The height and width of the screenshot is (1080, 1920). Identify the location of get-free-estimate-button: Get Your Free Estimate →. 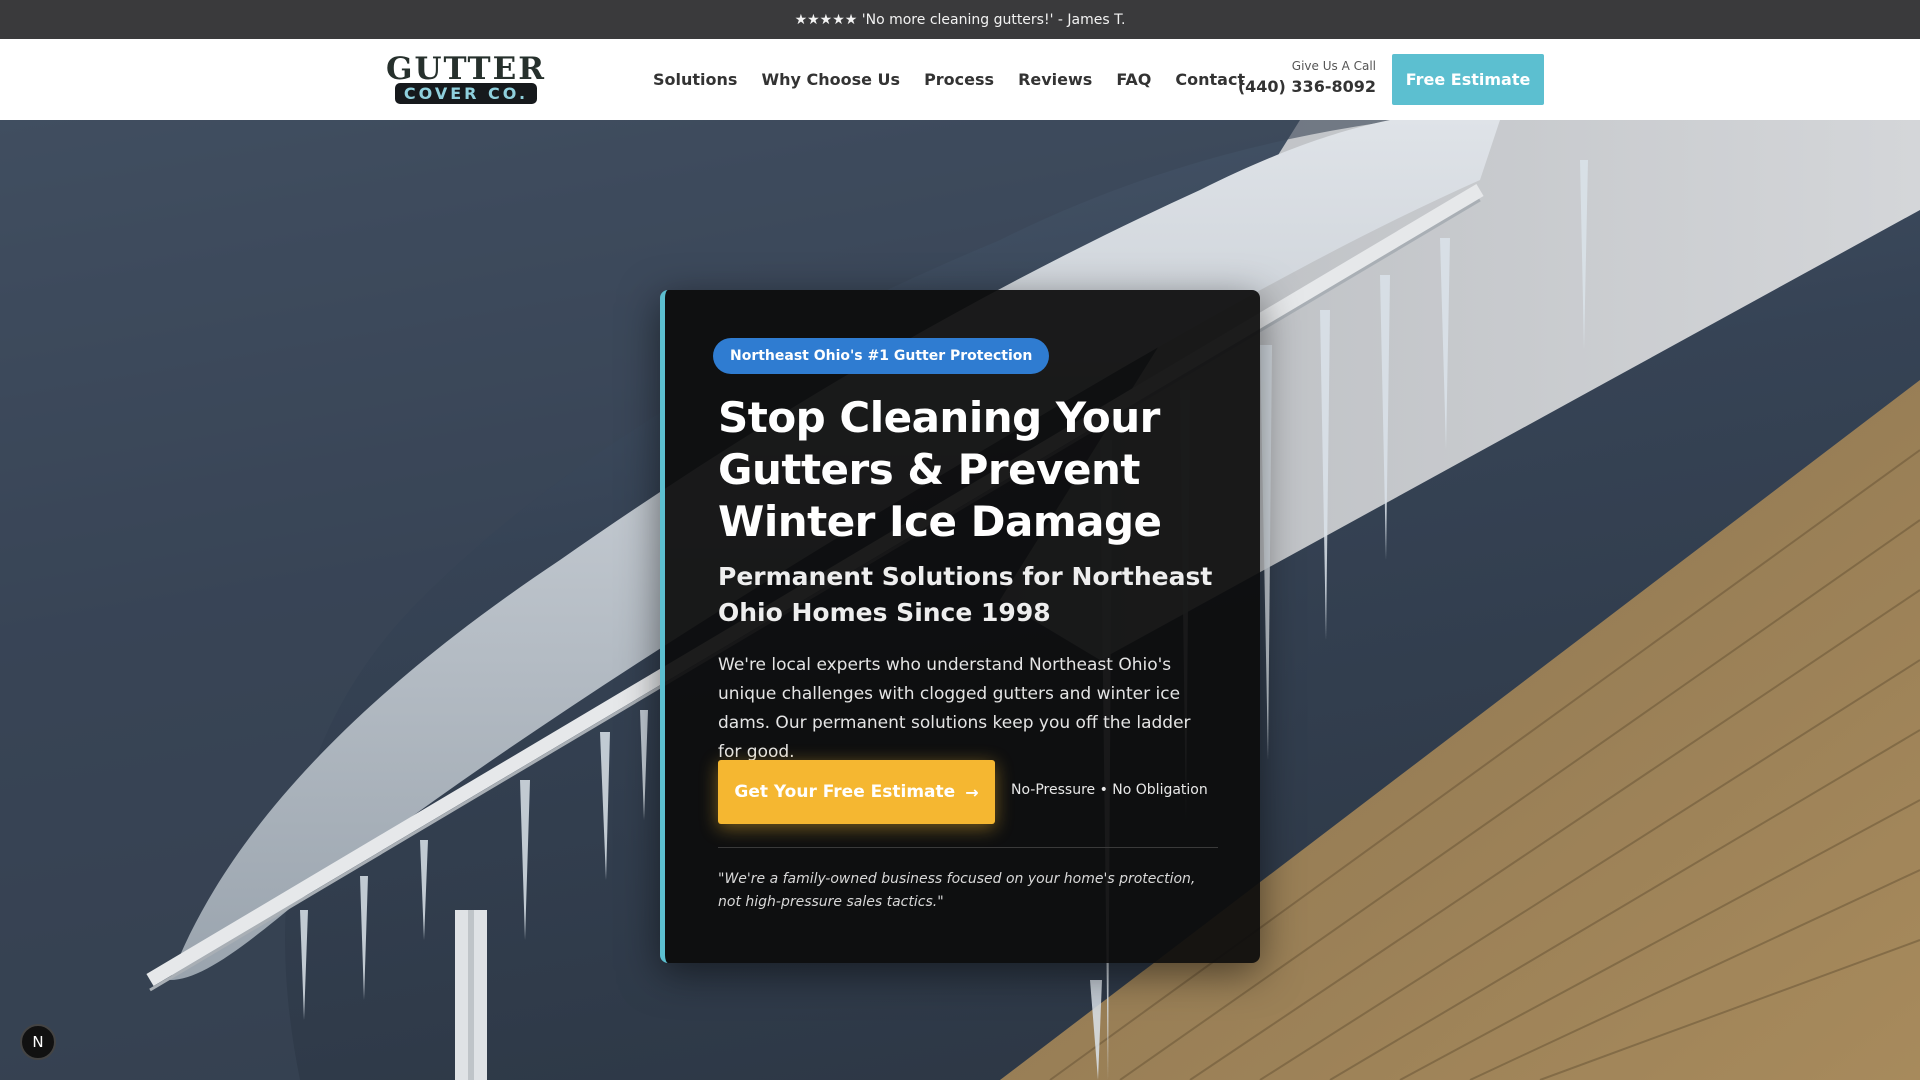
(856, 792).